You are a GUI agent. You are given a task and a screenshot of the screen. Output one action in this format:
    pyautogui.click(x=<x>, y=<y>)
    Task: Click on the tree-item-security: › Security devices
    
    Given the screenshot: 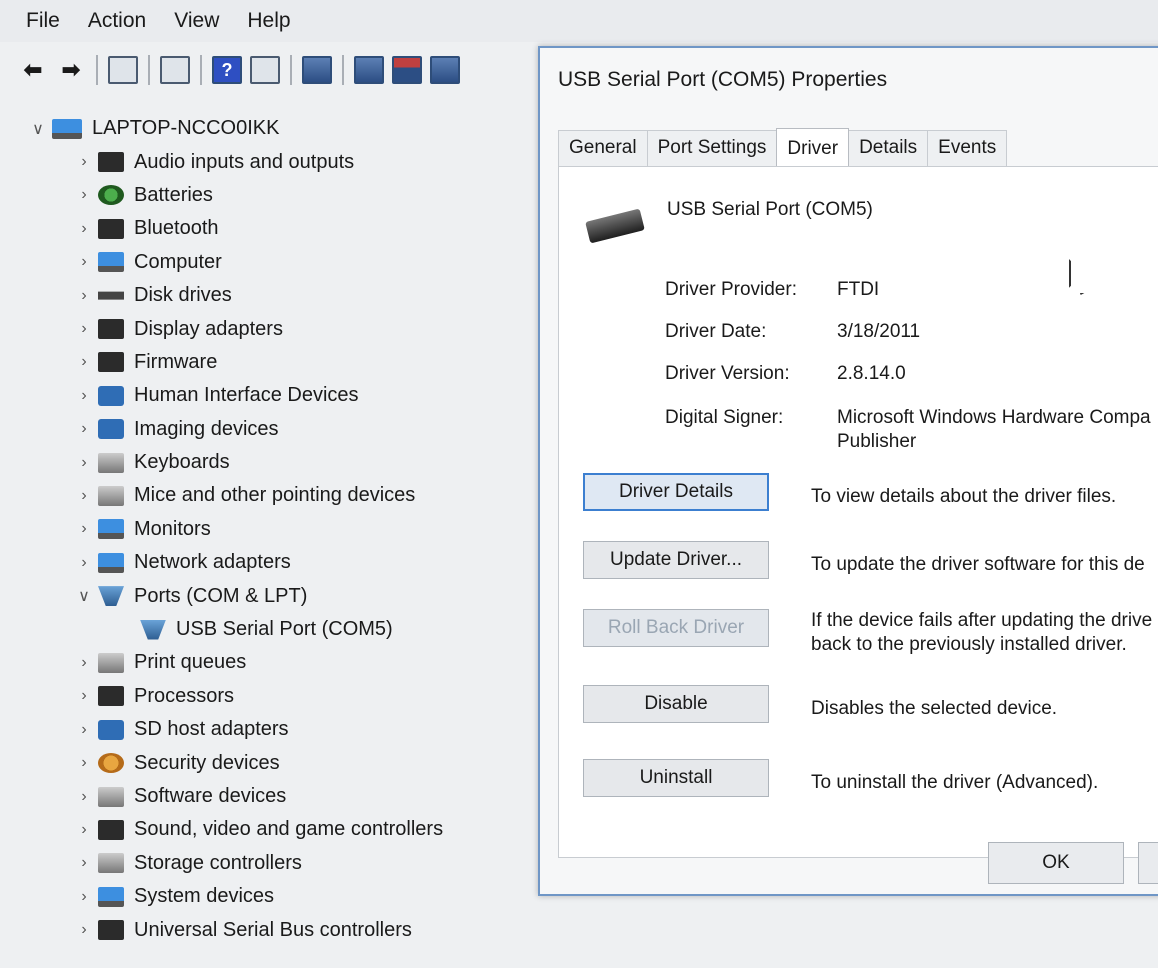 What is the action you would take?
    pyautogui.click(x=274, y=762)
    